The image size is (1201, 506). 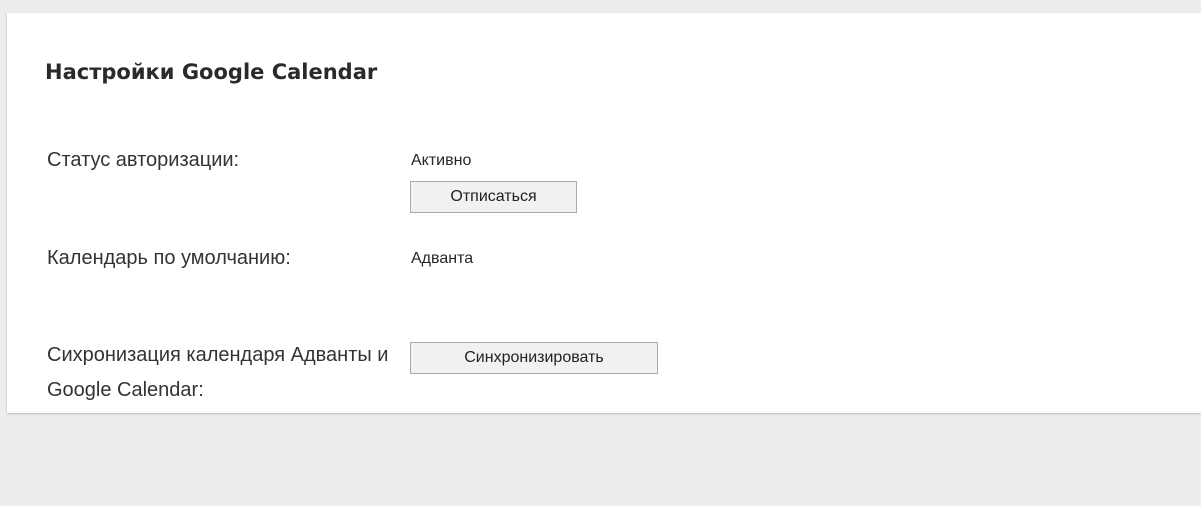 What do you see at coordinates (534, 358) in the screenshot?
I see `sync-button: Синхронизировать` at bounding box center [534, 358].